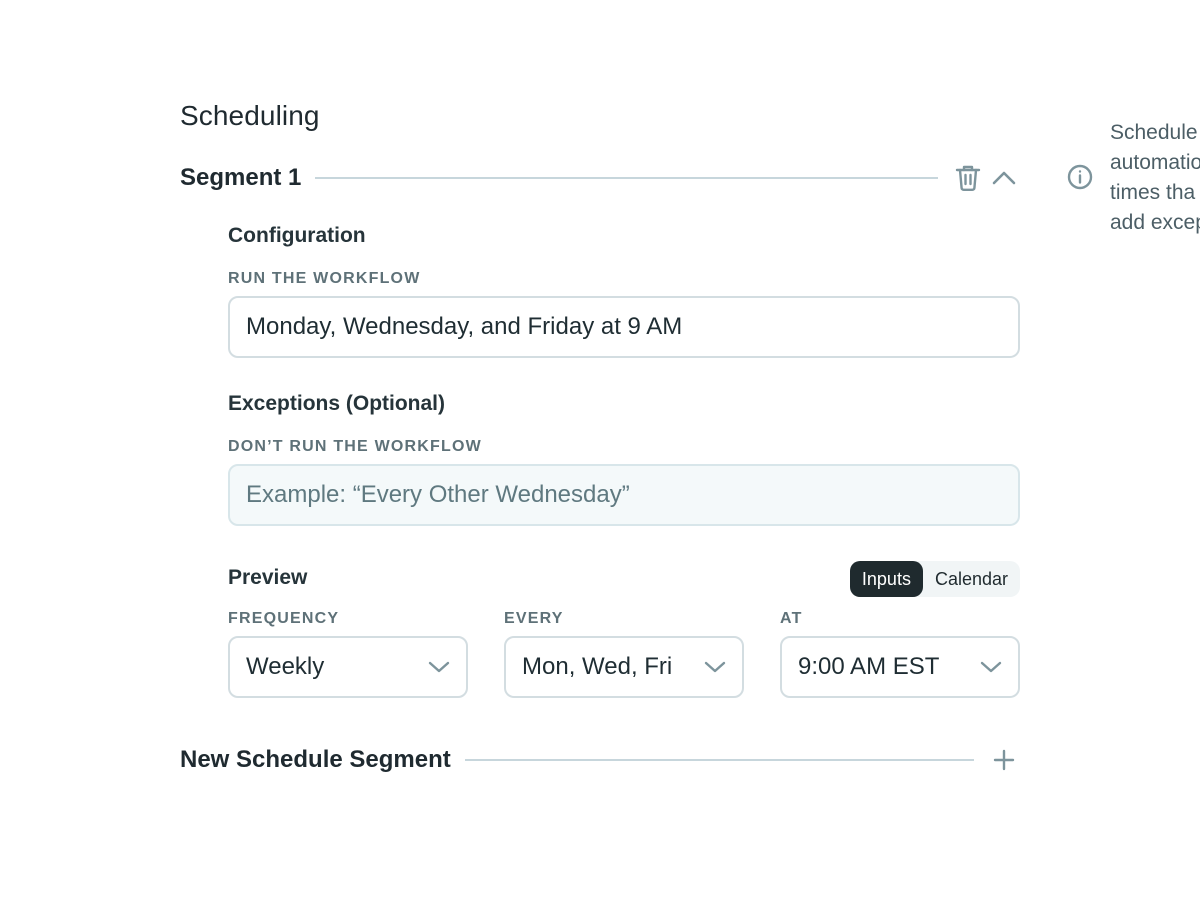 This screenshot has height=900, width=1200. I want to click on segment-title: Segment 1, so click(241, 177).